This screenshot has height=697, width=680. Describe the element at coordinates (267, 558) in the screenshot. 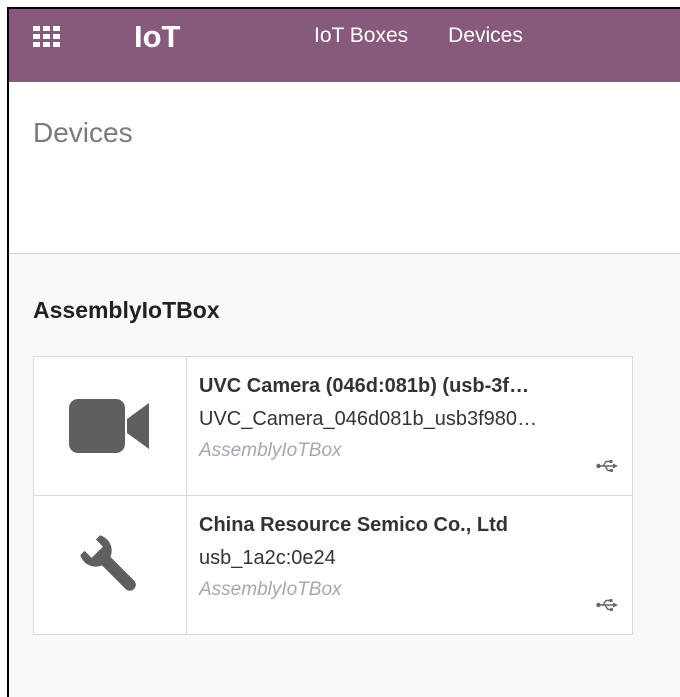

I see `device-identifier: usb_1a2c:0e24` at that location.